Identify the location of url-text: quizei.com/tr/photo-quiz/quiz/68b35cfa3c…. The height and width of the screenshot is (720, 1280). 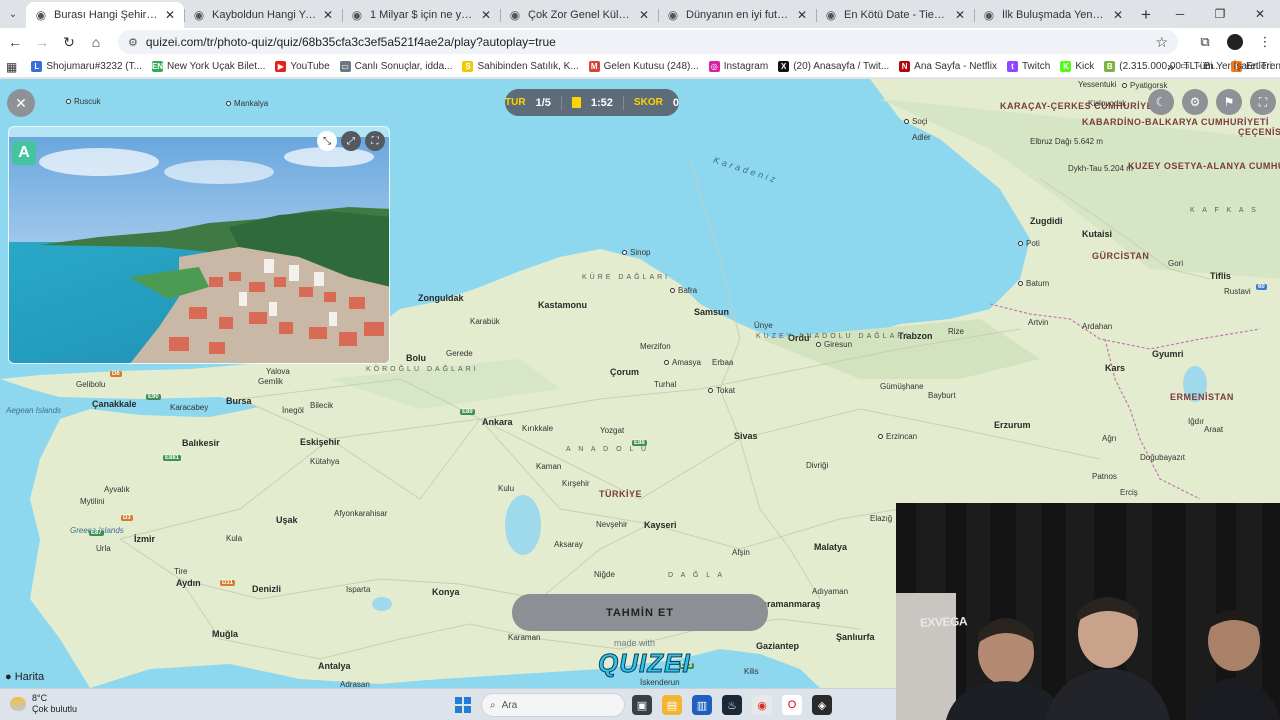
(647, 42).